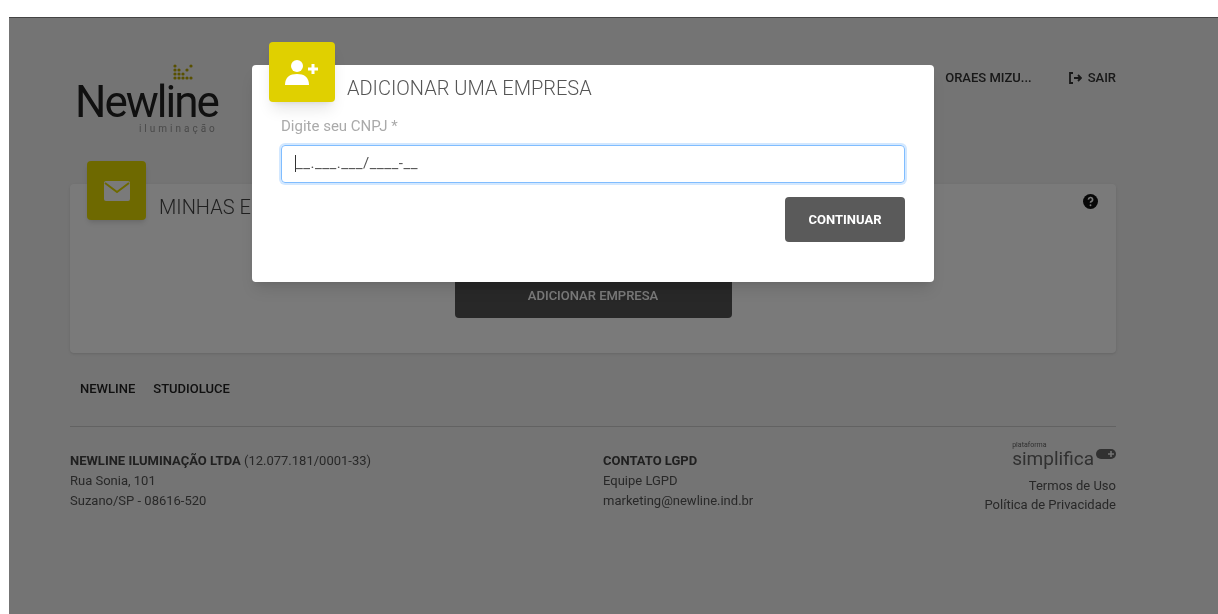 This screenshot has height=614, width=1218. Describe the element at coordinates (139, 500) in the screenshot. I see `address-line: Suzano/SP - 08616-520` at that location.